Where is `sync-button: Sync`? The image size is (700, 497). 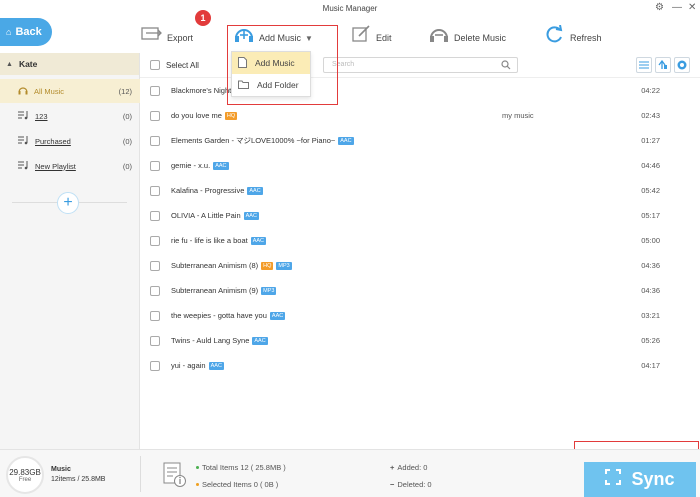
sync-button: Sync is located at coordinates (640, 479).